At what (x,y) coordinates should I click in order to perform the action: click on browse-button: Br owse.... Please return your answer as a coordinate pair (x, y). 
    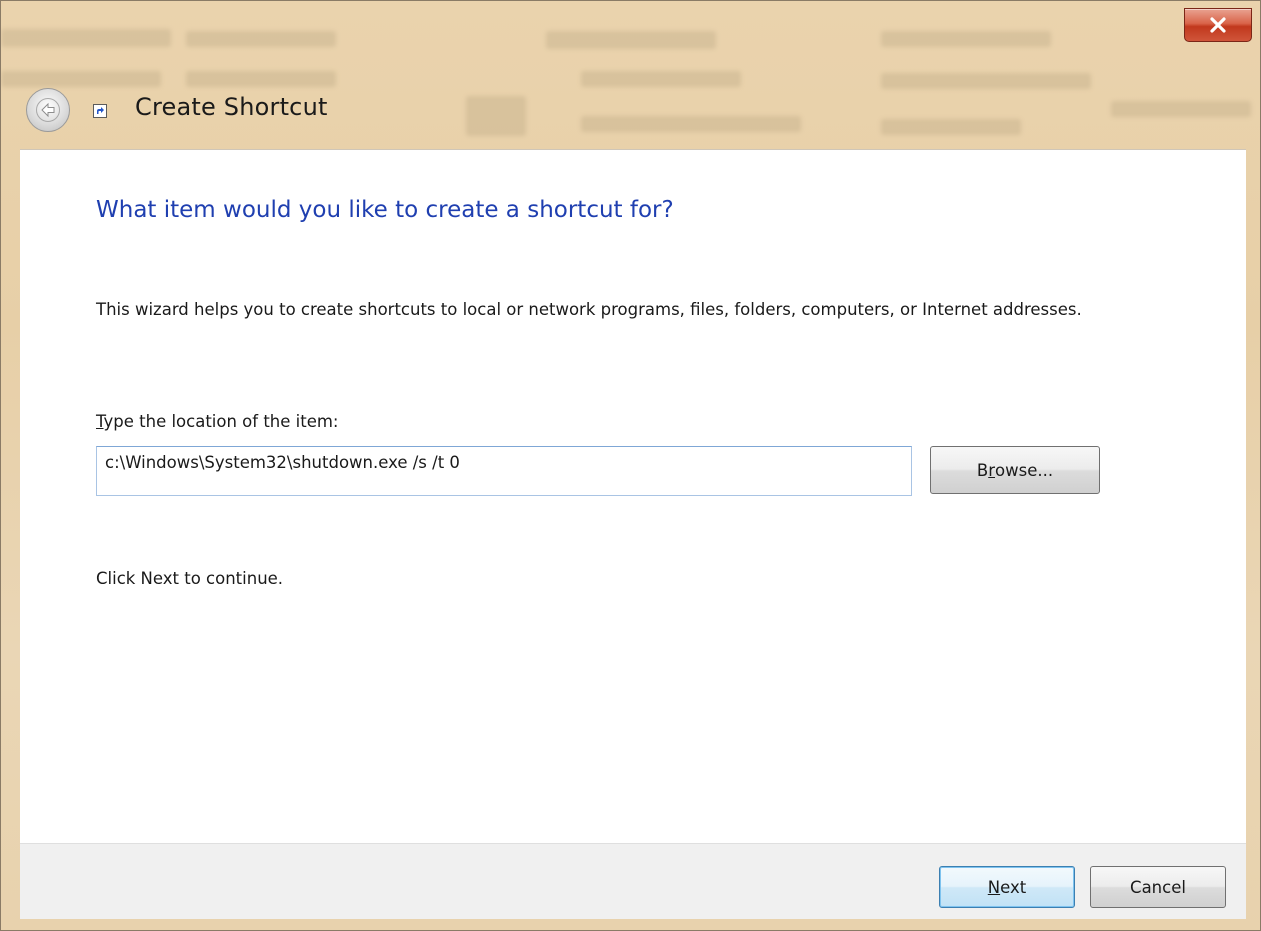
    Looking at the image, I should click on (1015, 470).